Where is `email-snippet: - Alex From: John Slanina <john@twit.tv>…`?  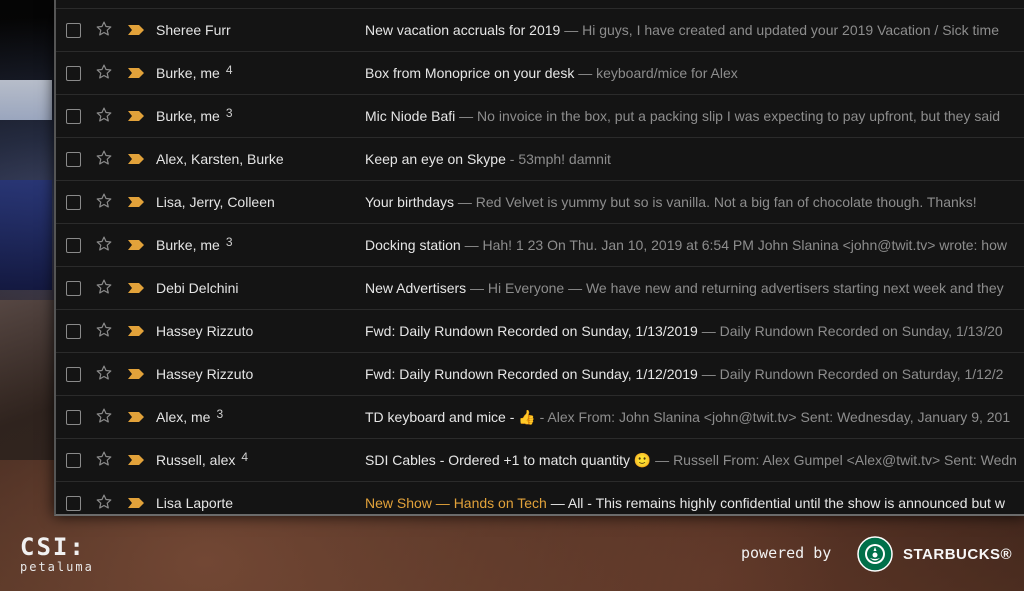 email-snippet: - Alex From: John Slanina <john@twit.tv>… is located at coordinates (773, 416).